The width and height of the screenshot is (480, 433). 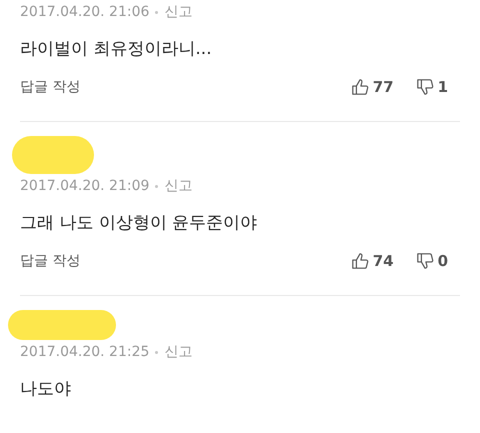 What do you see at coordinates (443, 261) in the screenshot?
I see `dislike-count: 0` at bounding box center [443, 261].